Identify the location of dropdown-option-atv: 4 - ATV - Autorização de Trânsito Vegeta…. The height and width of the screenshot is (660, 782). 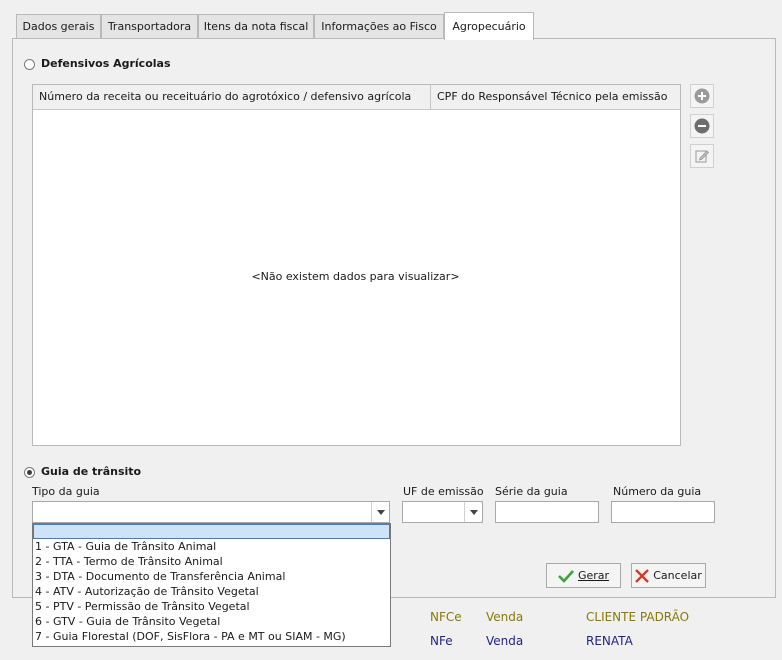
(211, 591).